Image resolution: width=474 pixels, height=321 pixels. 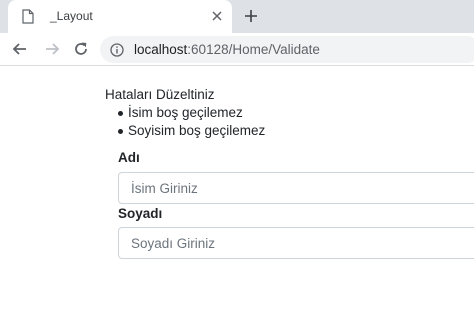 What do you see at coordinates (117, 50) in the screenshot?
I see `info-icon` at bounding box center [117, 50].